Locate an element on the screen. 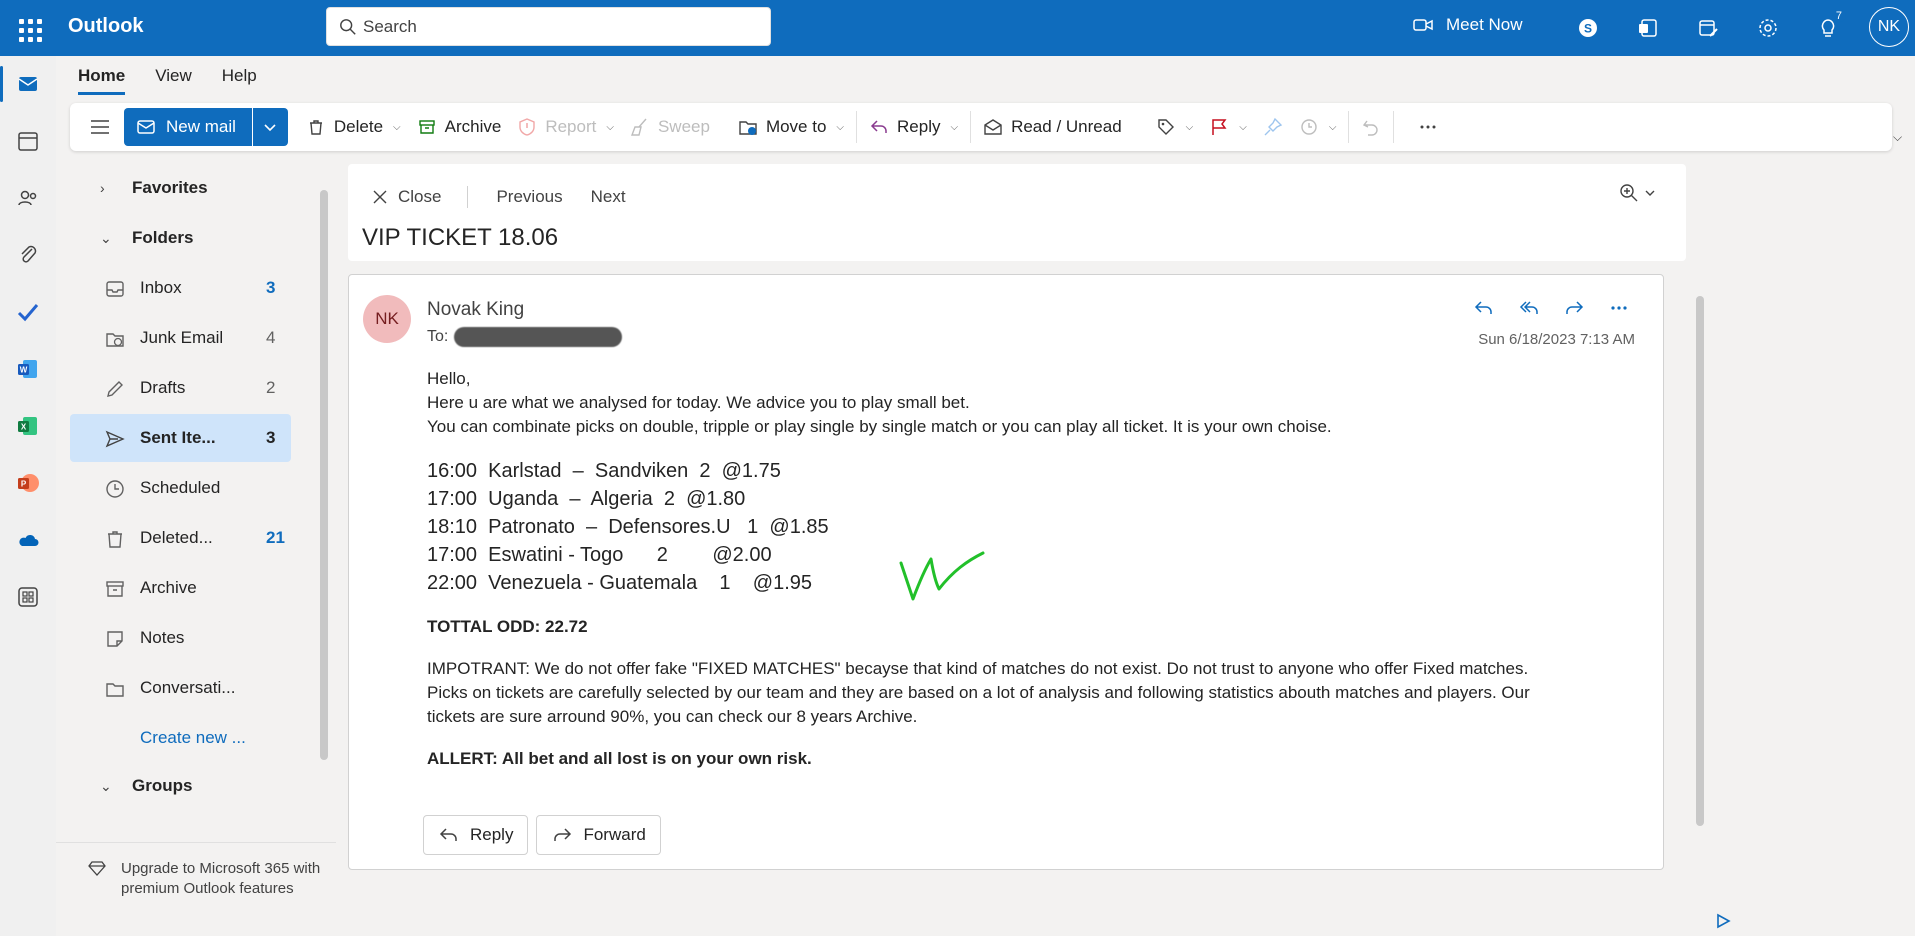 The image size is (1915, 936). close-button: Close is located at coordinates (406, 197).